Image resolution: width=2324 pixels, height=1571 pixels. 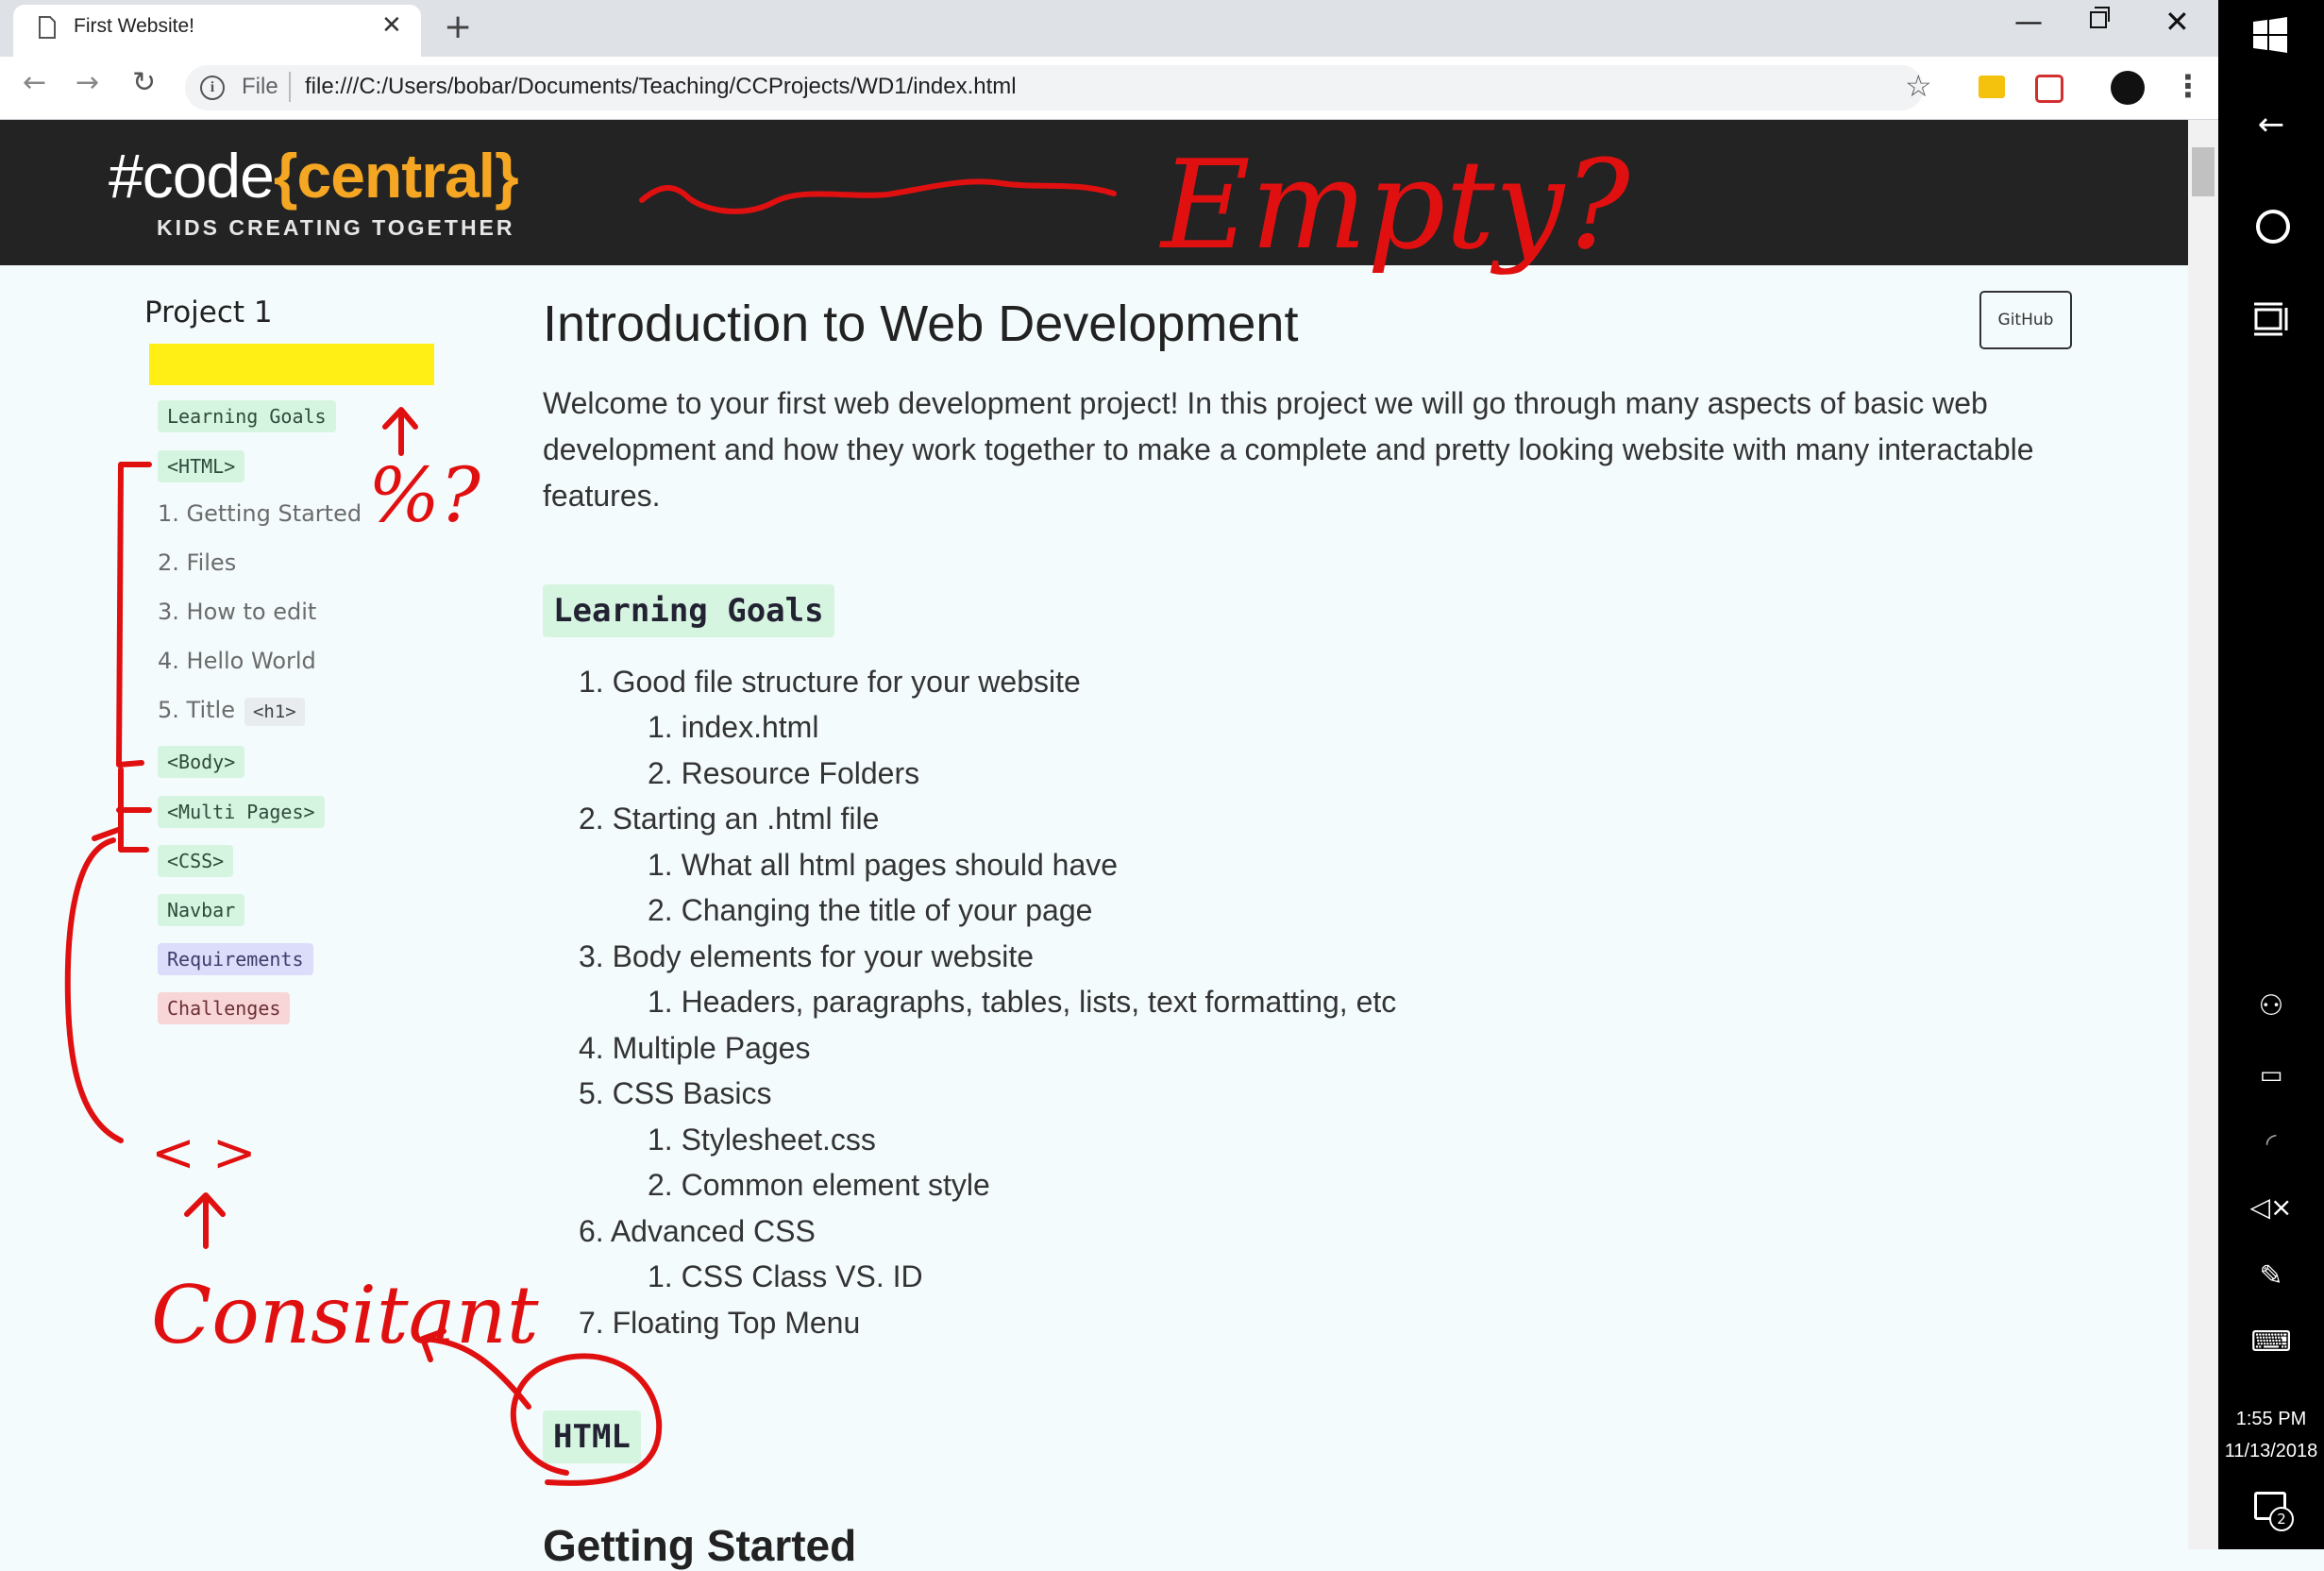 I want to click on sidebar-item-multi-pages: <Multi Pages>, so click(x=241, y=812).